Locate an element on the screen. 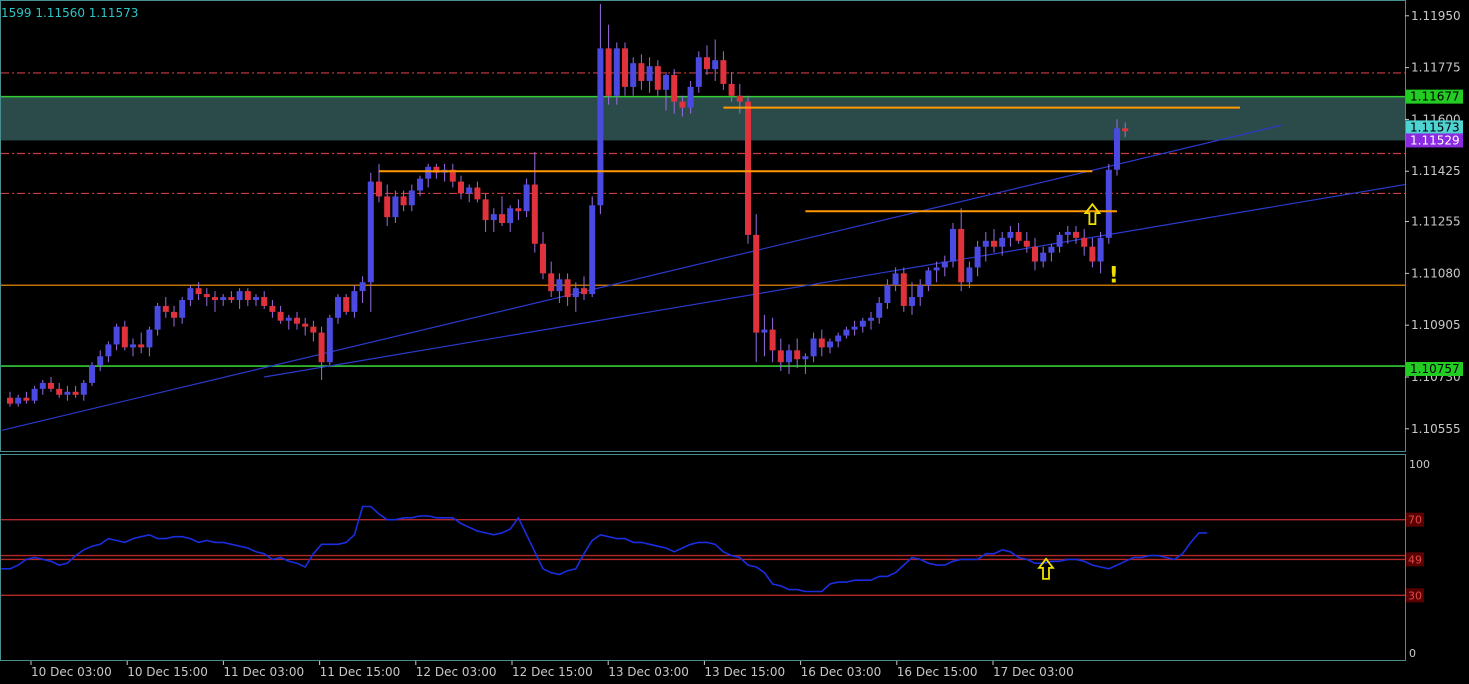 The image size is (1469, 684). price-label-text: 1.11573 is located at coordinates (1435, 127).